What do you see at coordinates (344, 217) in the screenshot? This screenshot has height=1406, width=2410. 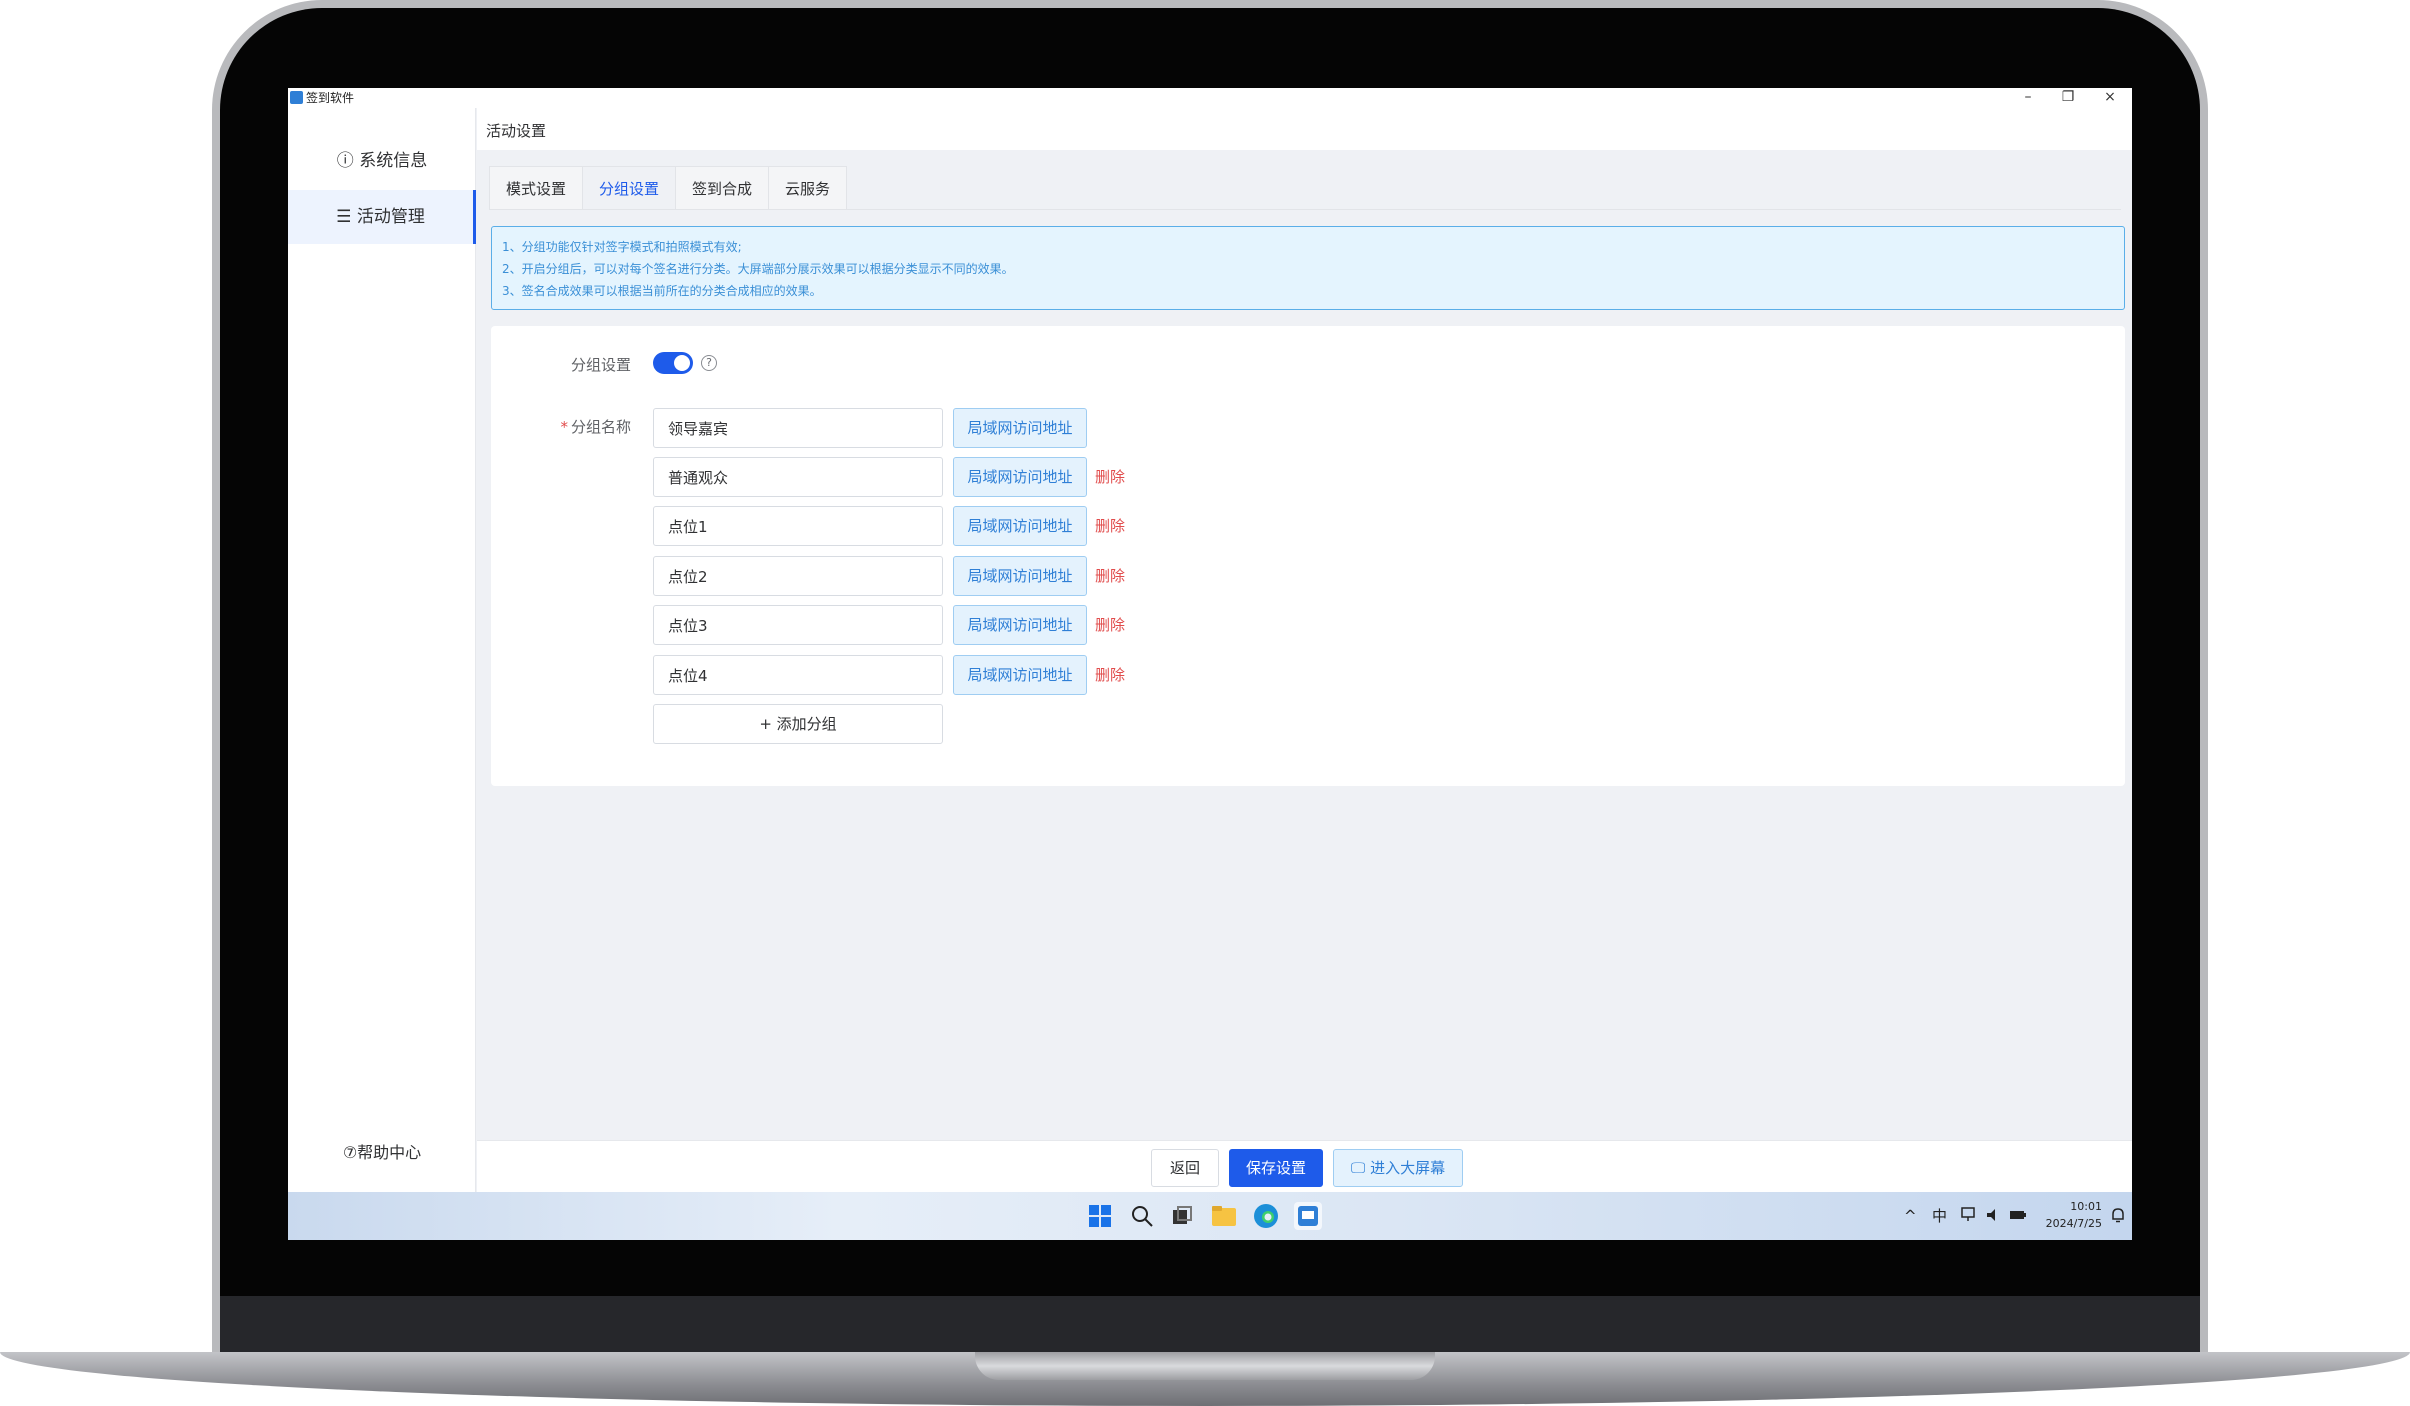 I see `menu-icon: ☰` at bounding box center [344, 217].